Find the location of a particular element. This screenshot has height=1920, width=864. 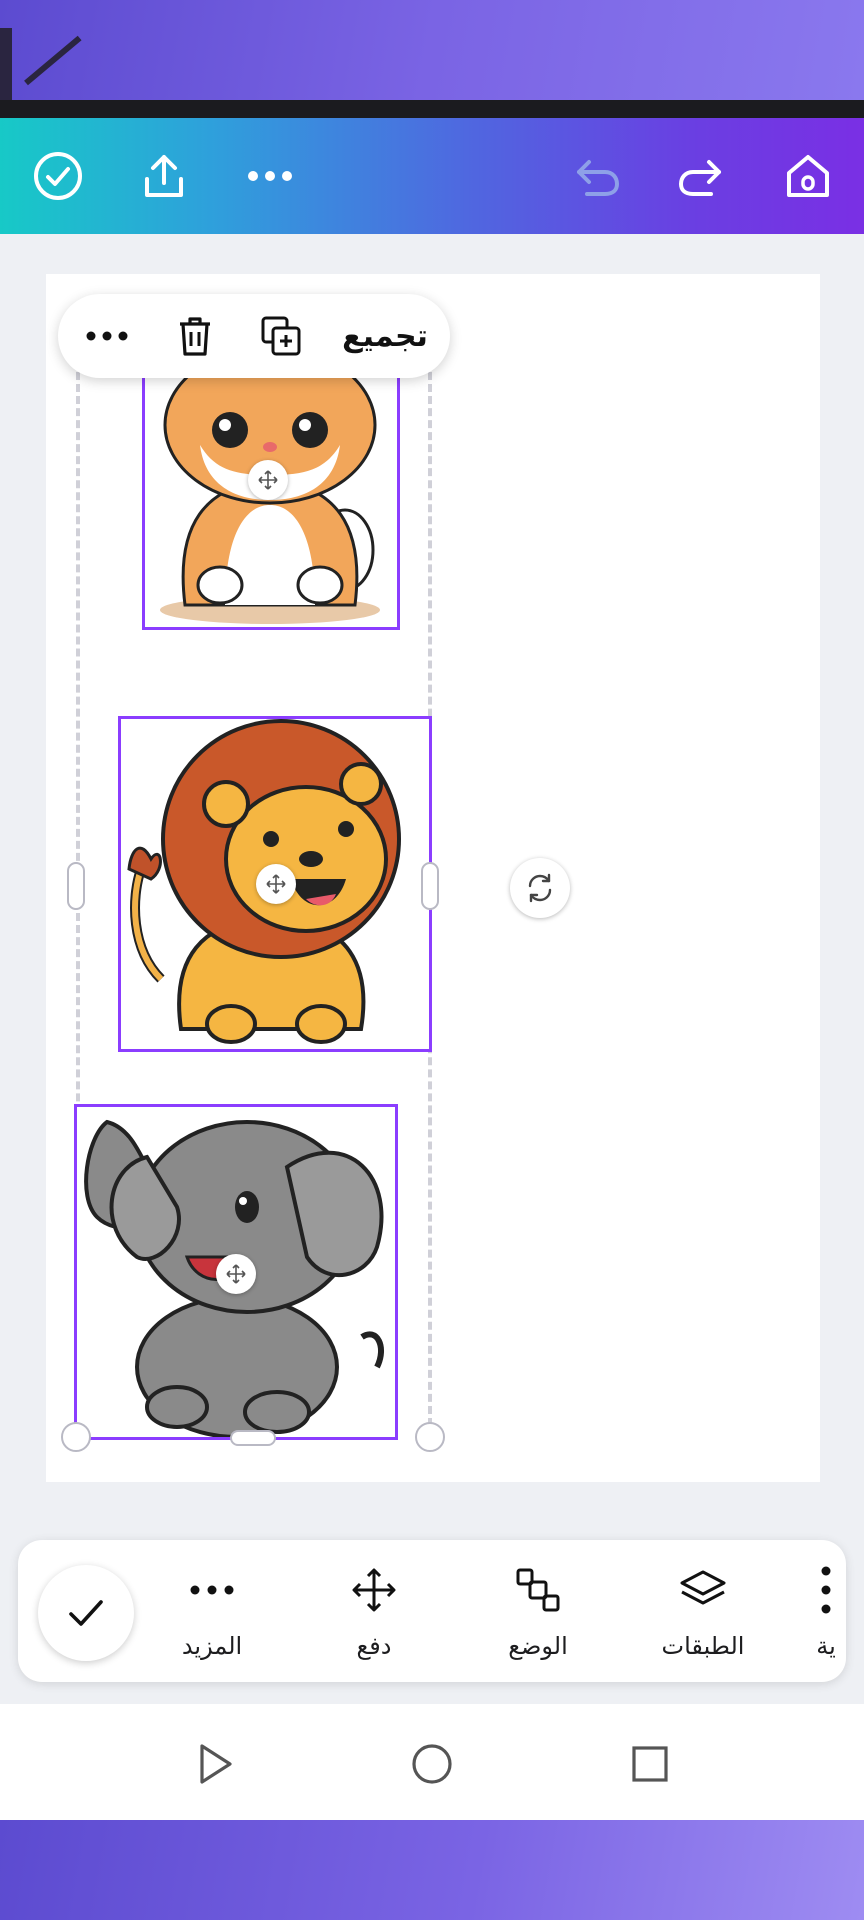

resize-handle-bottom-left is located at coordinates (76, 1437).